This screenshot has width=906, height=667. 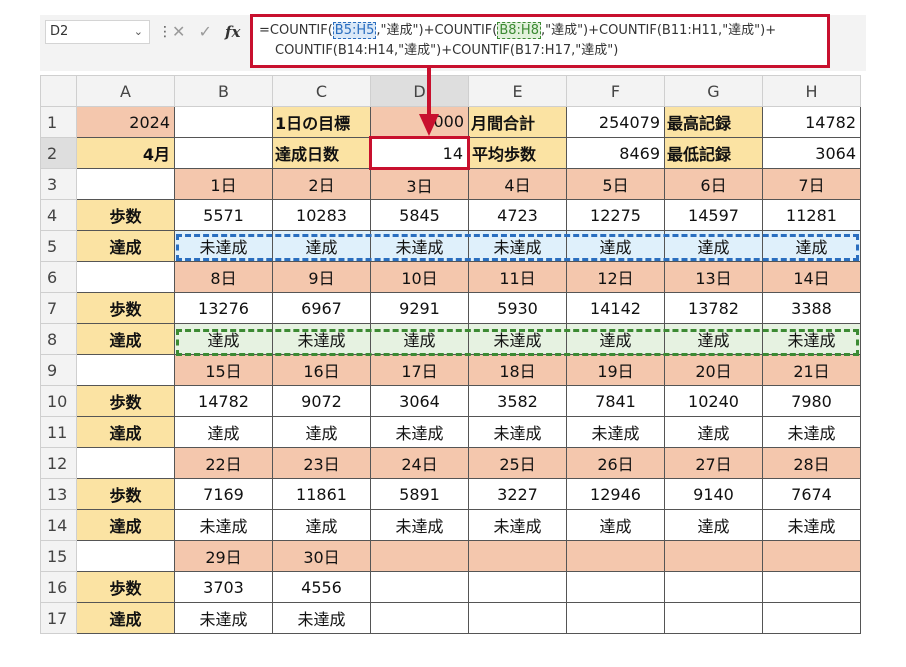 I want to click on cell-f7: 14142, so click(x=615, y=308).